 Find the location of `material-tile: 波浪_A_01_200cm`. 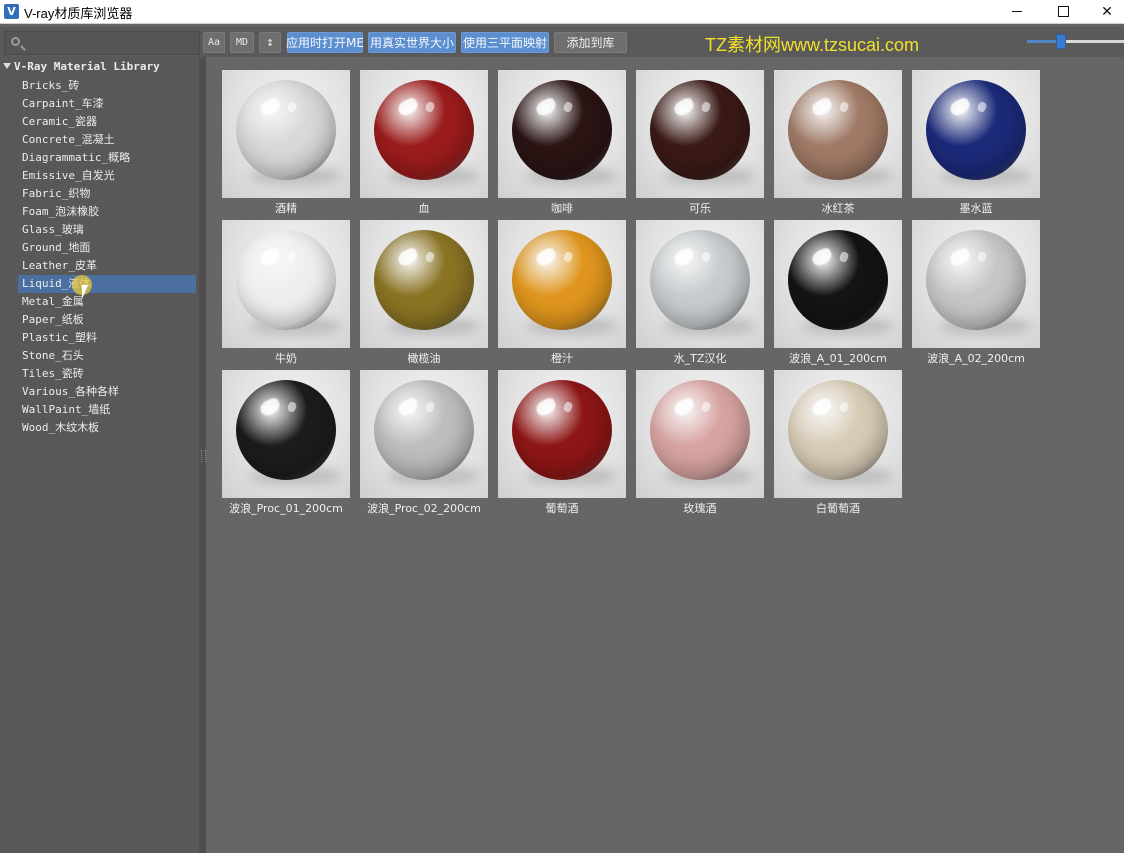

material-tile: 波浪_A_01_200cm is located at coordinates (838, 294).